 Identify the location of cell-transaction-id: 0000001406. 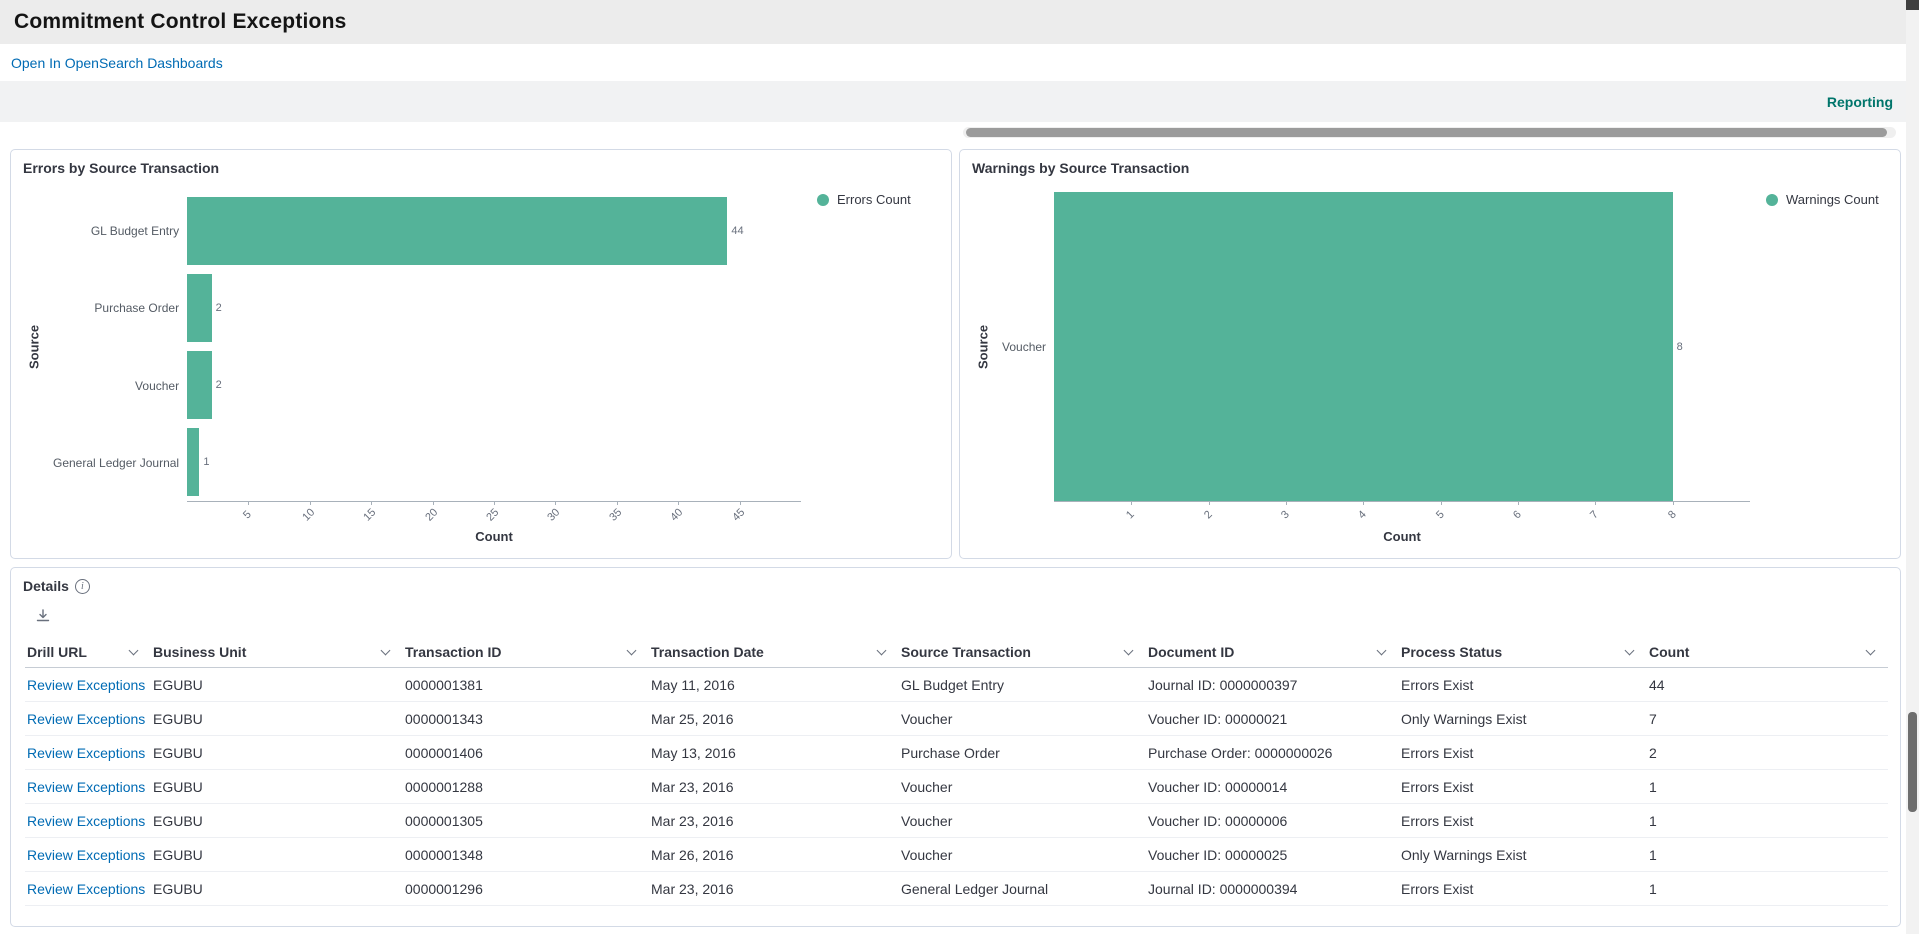
(526, 752).